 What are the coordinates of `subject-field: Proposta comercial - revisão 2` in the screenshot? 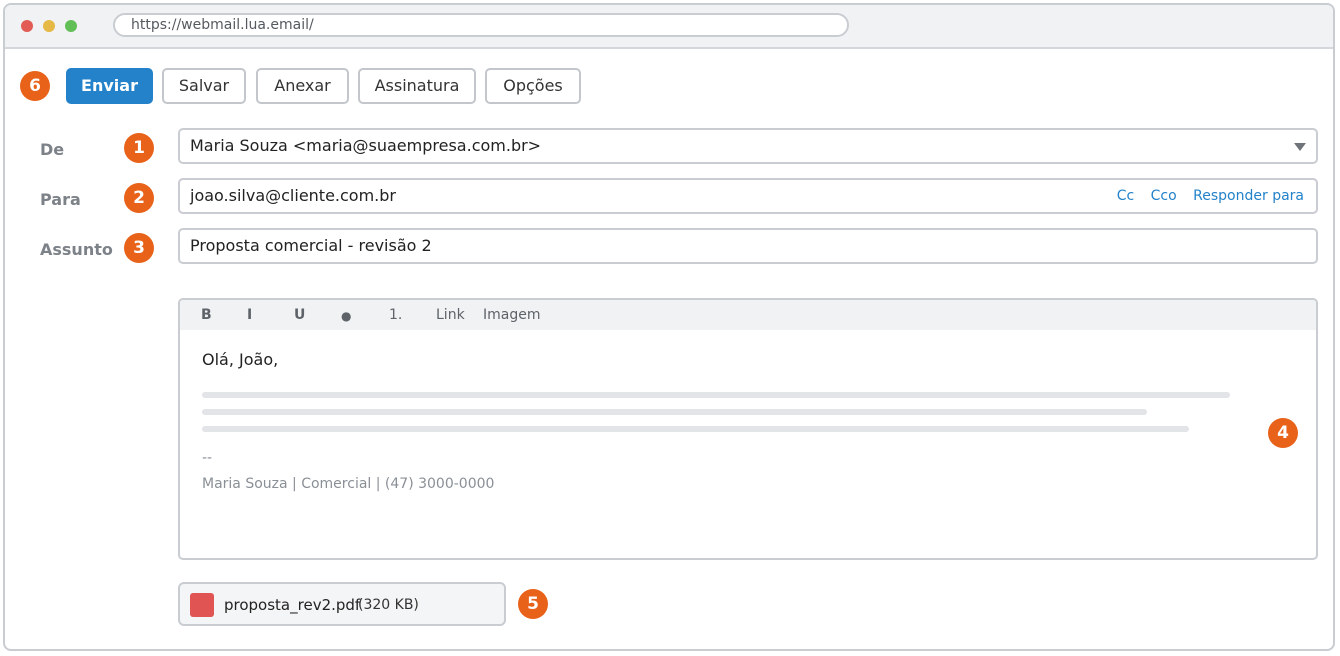 It's located at (748, 246).